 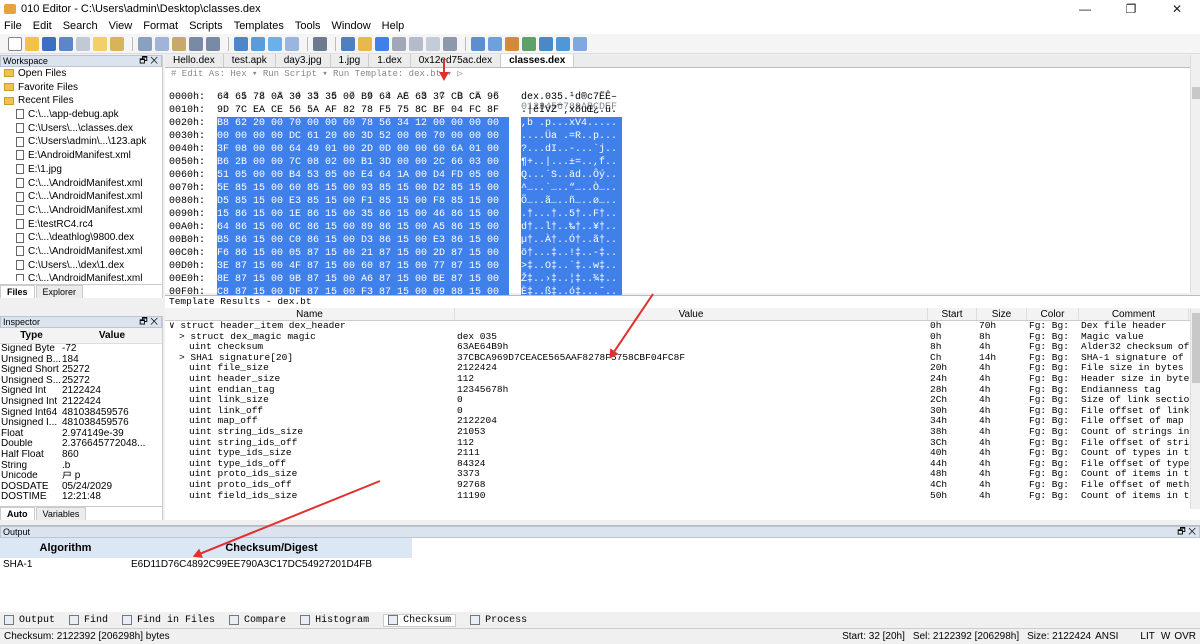 I want to click on inspector-row: Unsigned S... 25272, so click(x=81, y=381).